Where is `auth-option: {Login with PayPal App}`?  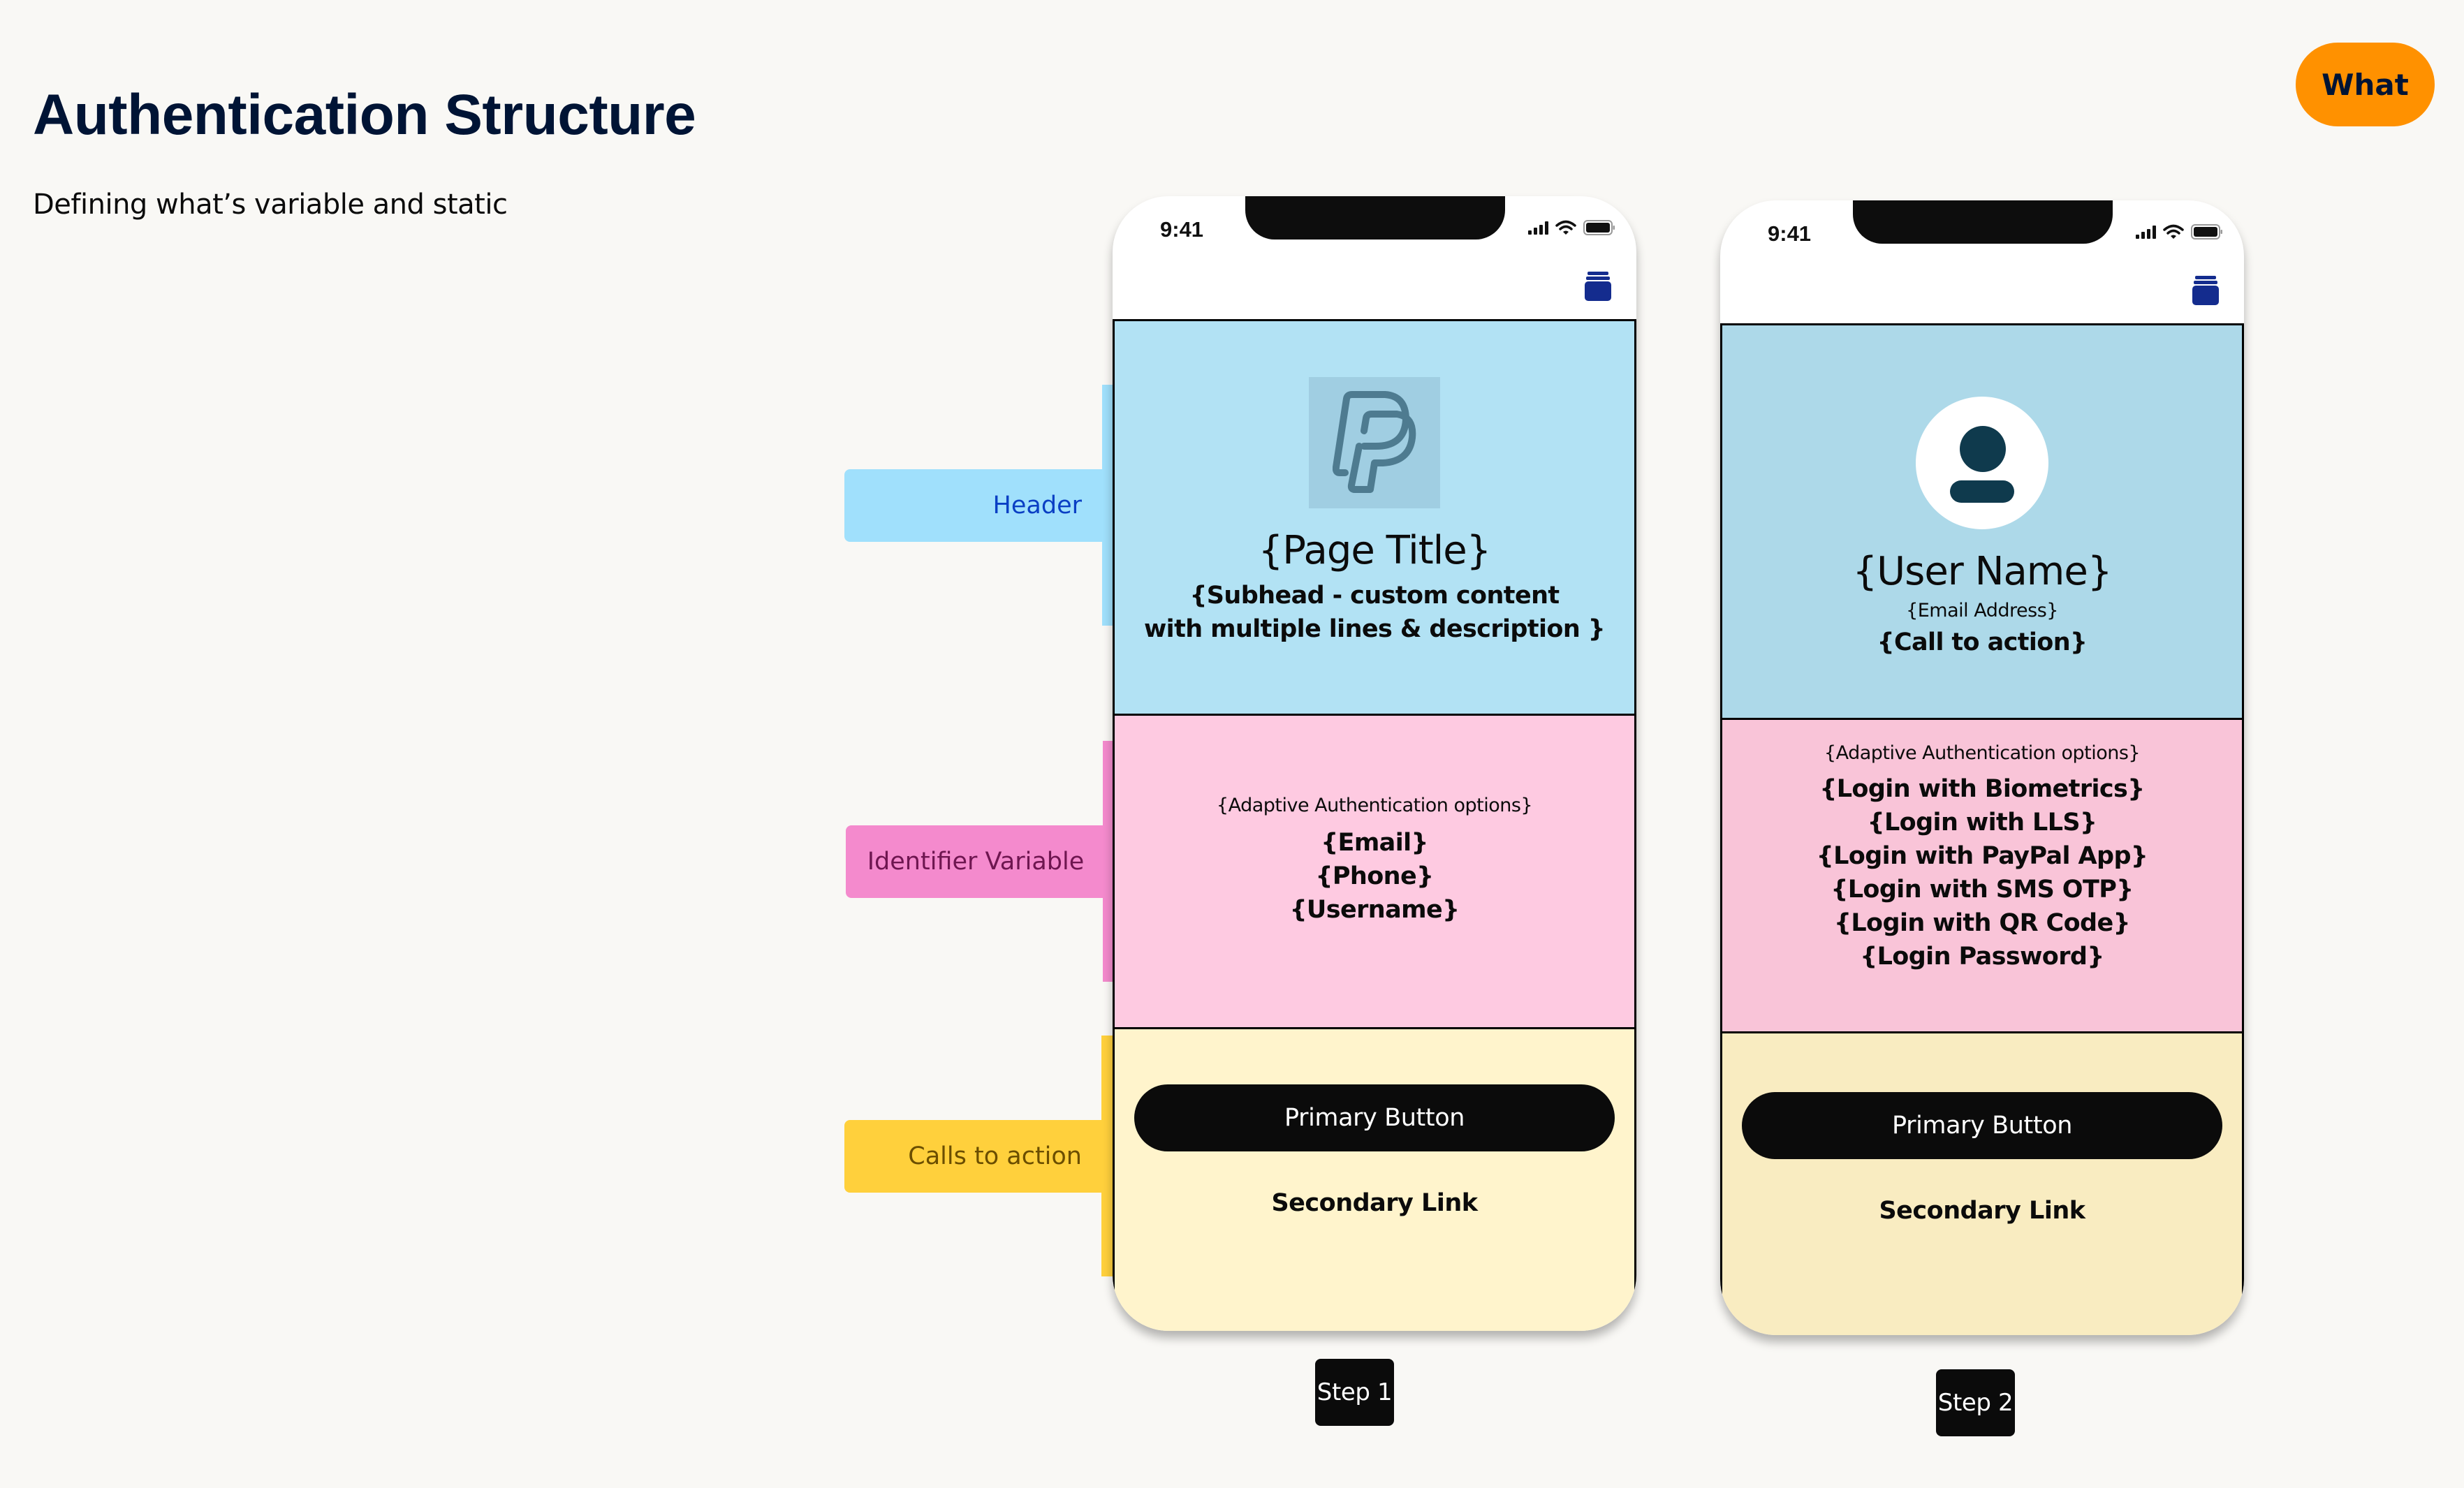
auth-option: {Login with PayPal App} is located at coordinates (1982, 856).